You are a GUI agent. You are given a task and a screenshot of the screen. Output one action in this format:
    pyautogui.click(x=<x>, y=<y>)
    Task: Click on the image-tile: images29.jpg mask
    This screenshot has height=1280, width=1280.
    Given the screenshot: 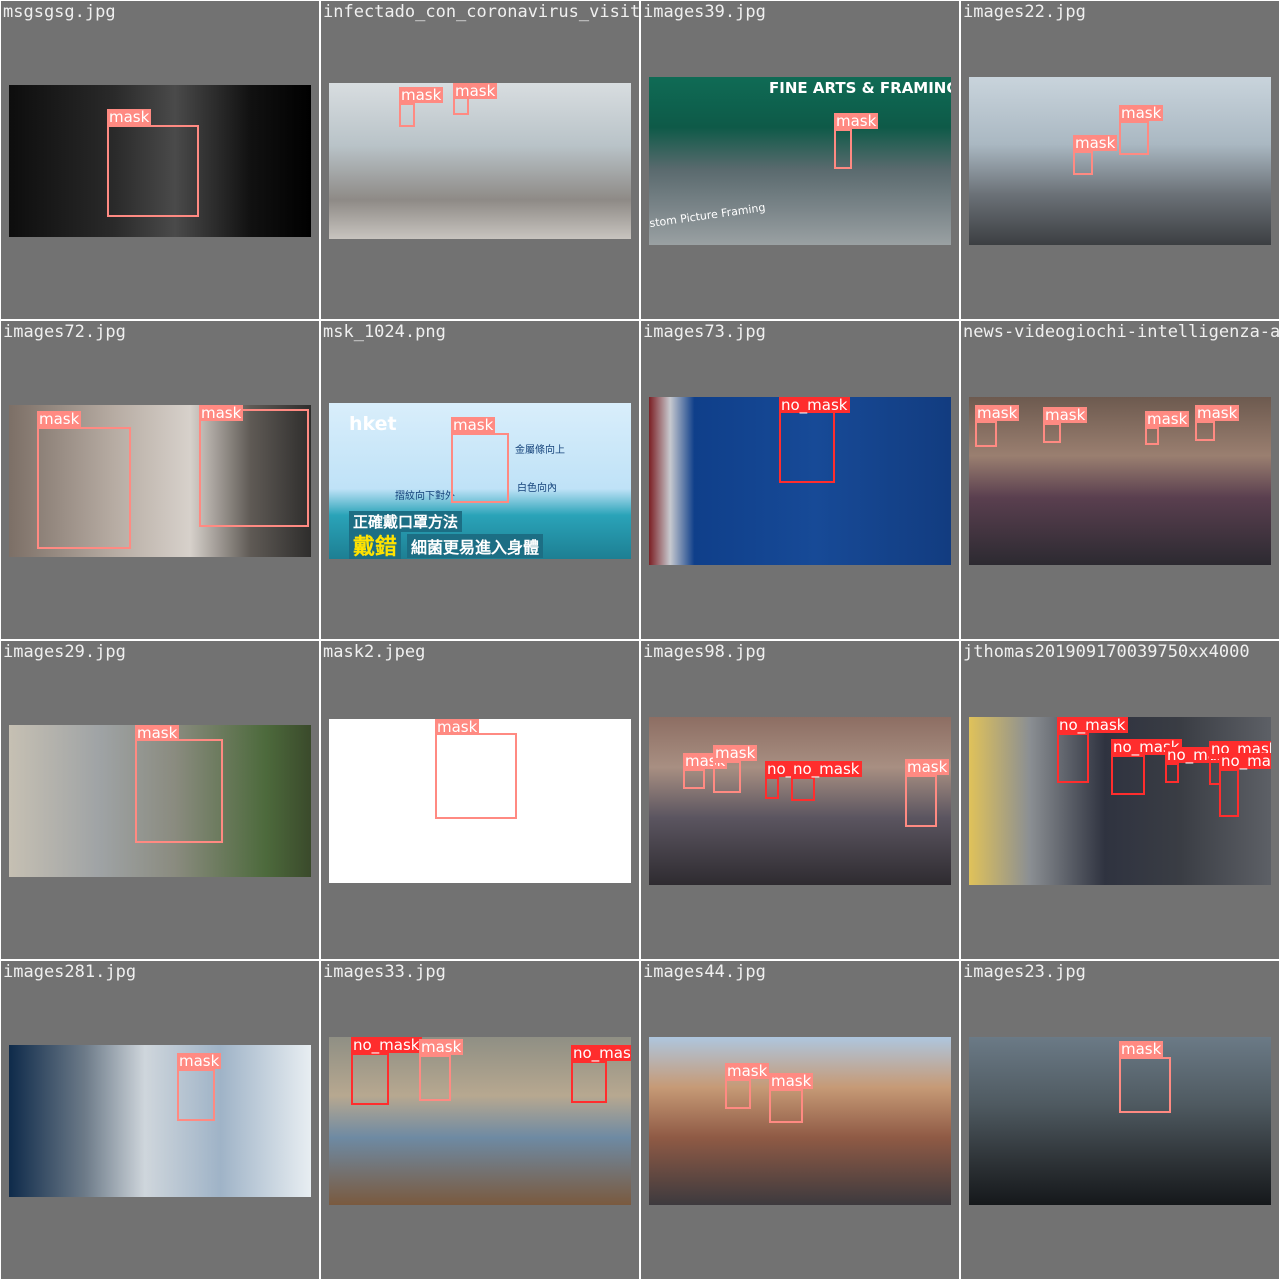 What is the action you would take?
    pyautogui.click(x=160, y=800)
    